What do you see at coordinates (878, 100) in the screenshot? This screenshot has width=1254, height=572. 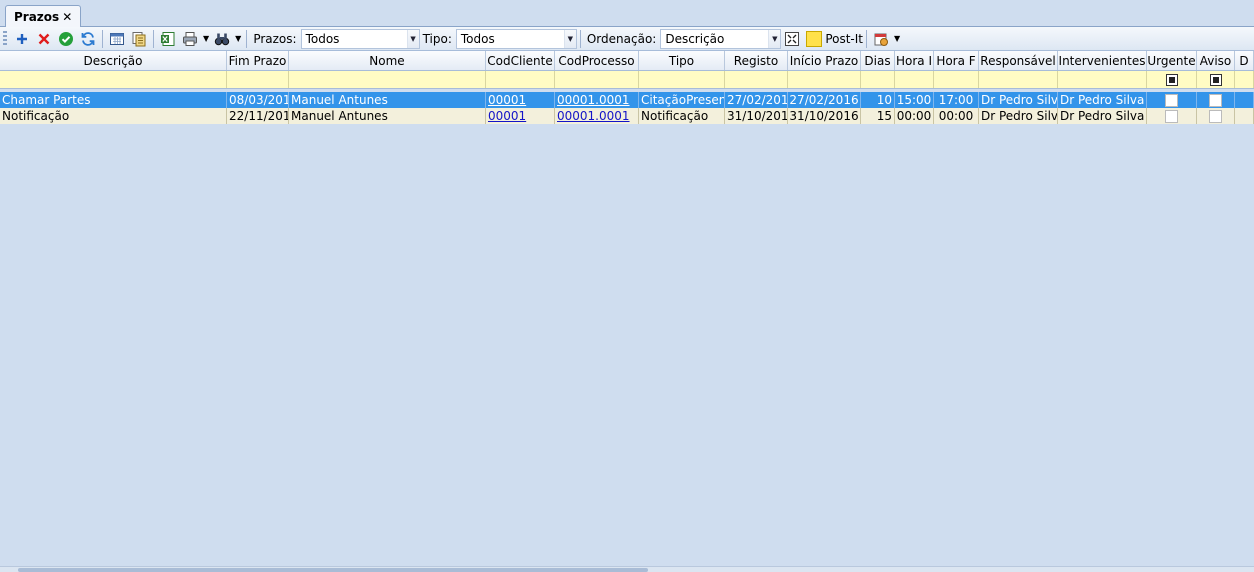 I see `cell-dias: 10` at bounding box center [878, 100].